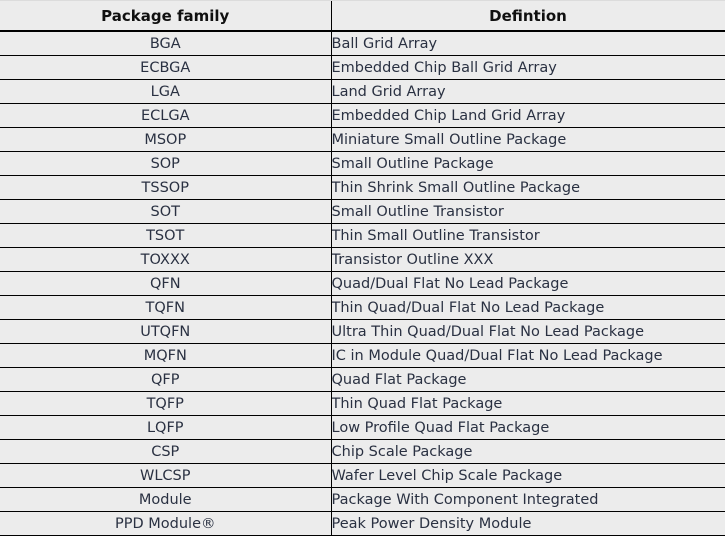 The height and width of the screenshot is (536, 725). What do you see at coordinates (528, 211) in the screenshot?
I see `cell-definition: Small Outline Transistor` at bounding box center [528, 211].